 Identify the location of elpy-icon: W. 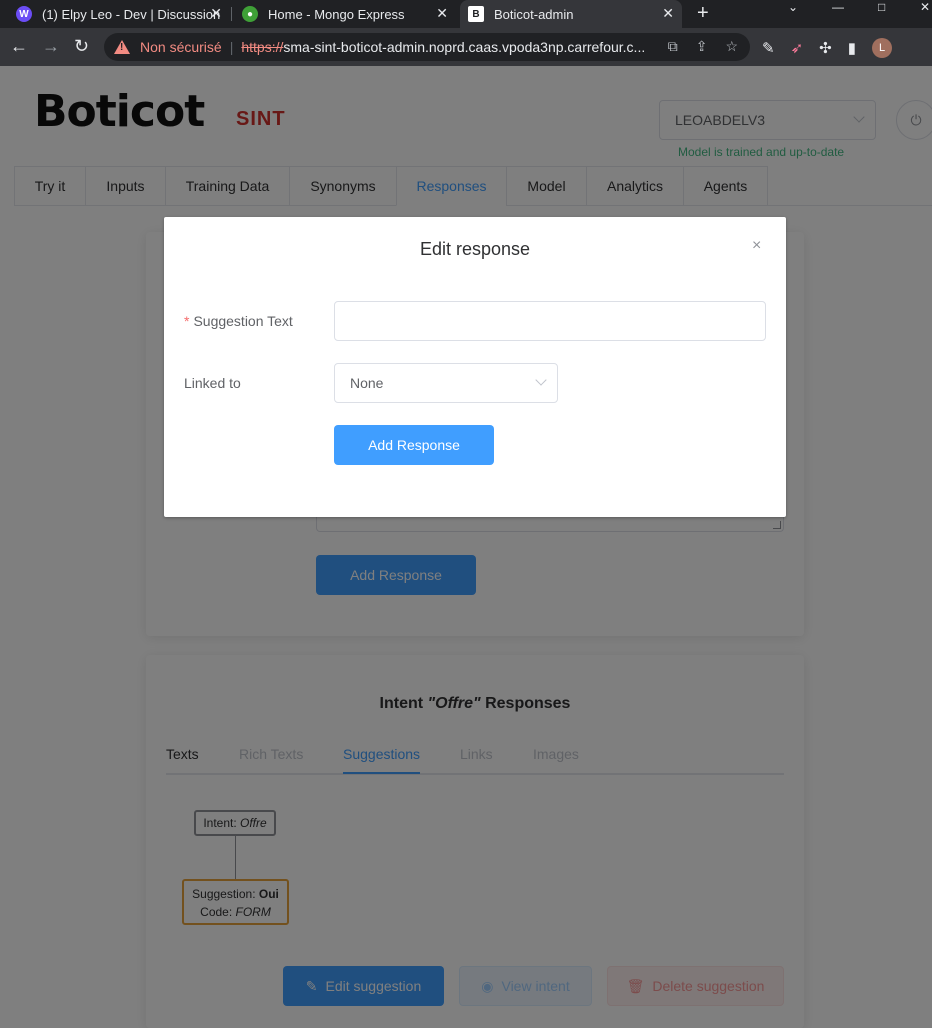
(24, 14).